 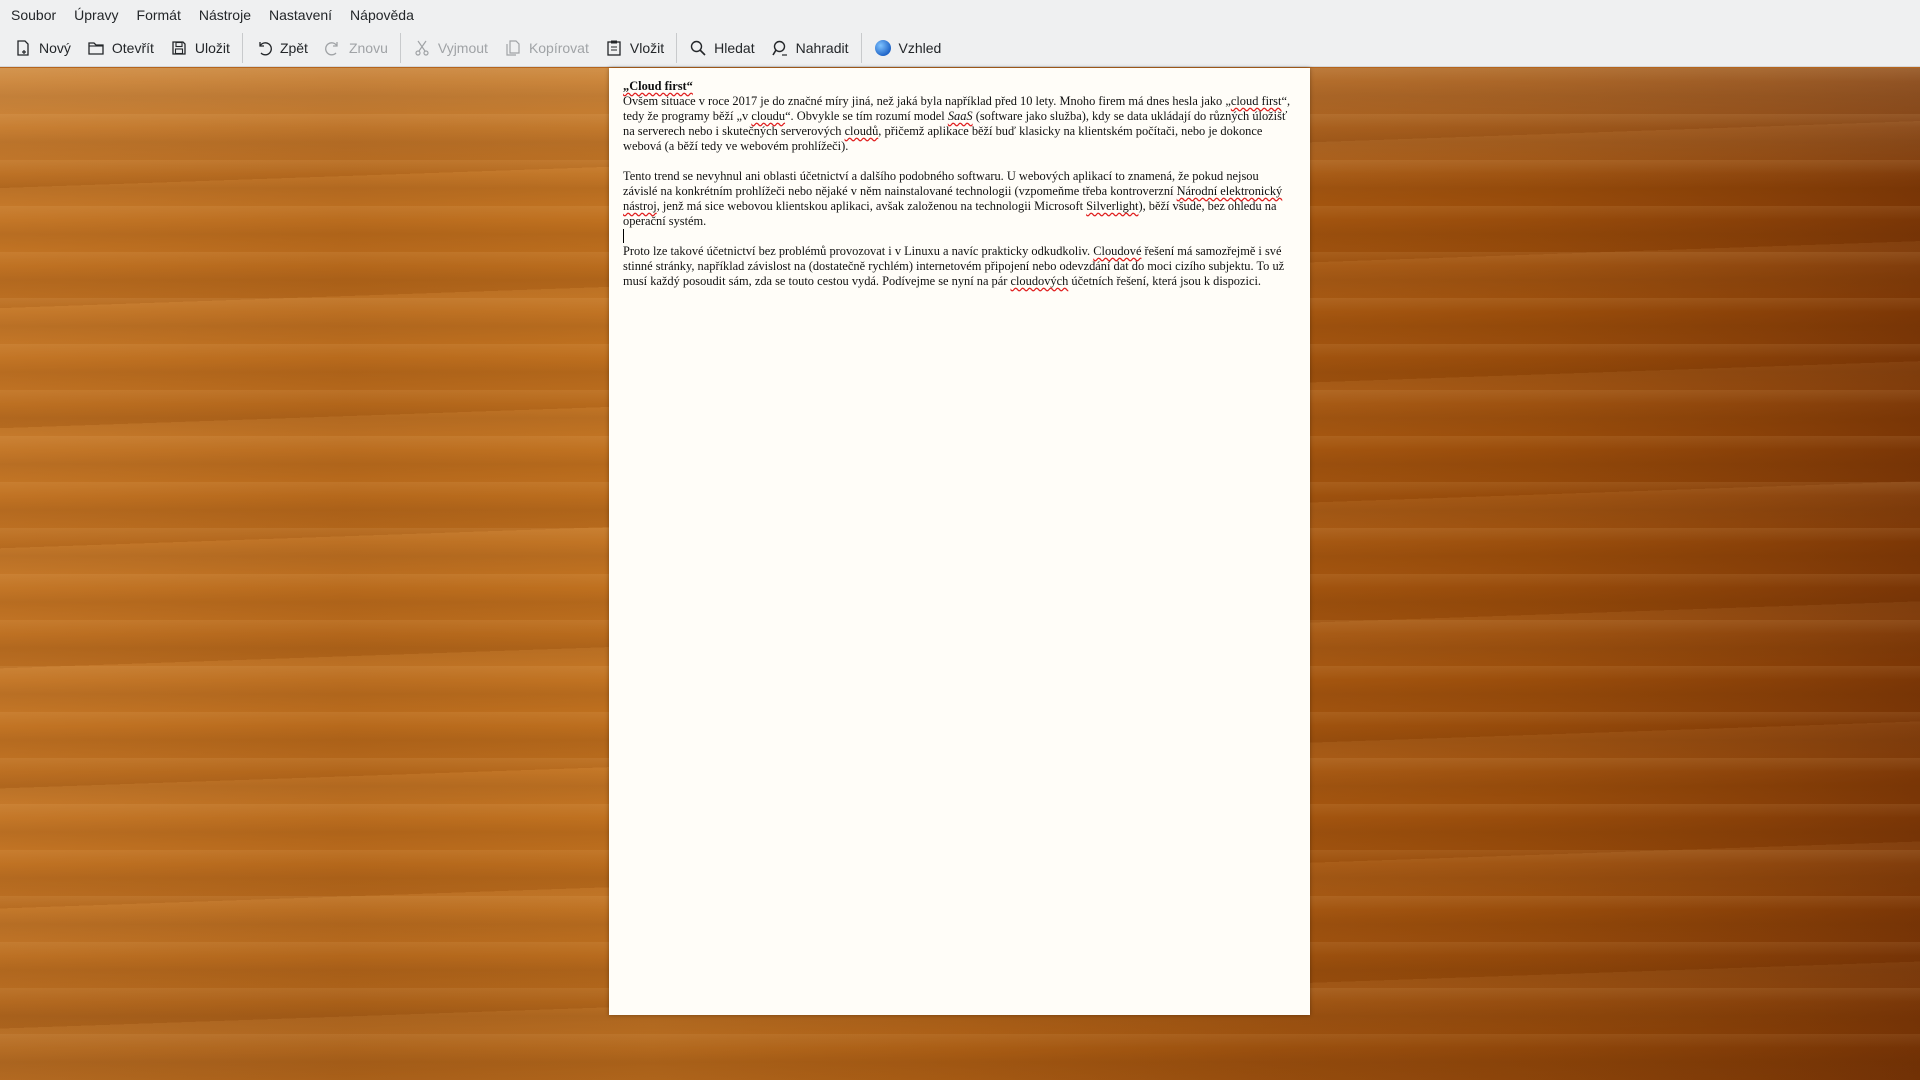 What do you see at coordinates (614, 48) in the screenshot?
I see `clipboard-icon` at bounding box center [614, 48].